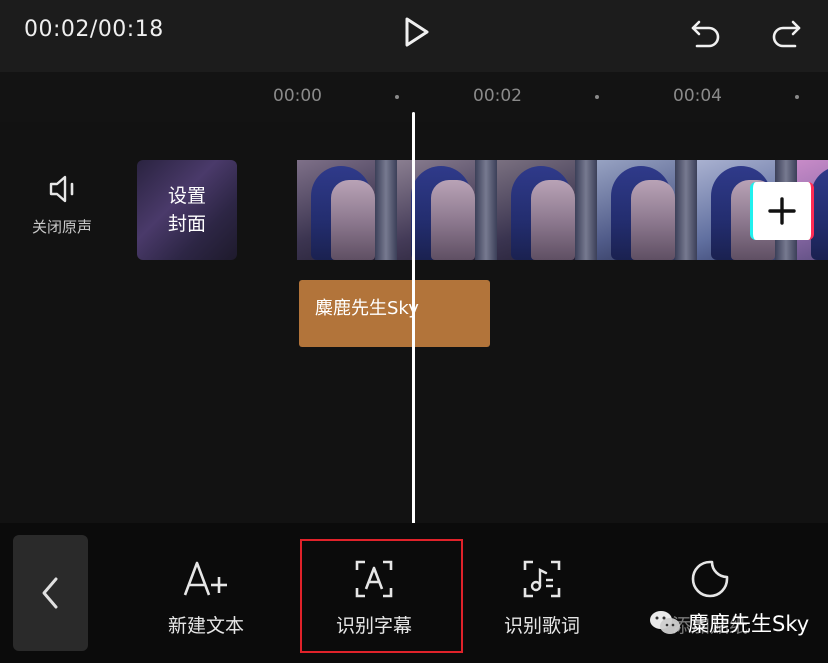 The image size is (828, 663). I want to click on play-button, so click(416, 32).